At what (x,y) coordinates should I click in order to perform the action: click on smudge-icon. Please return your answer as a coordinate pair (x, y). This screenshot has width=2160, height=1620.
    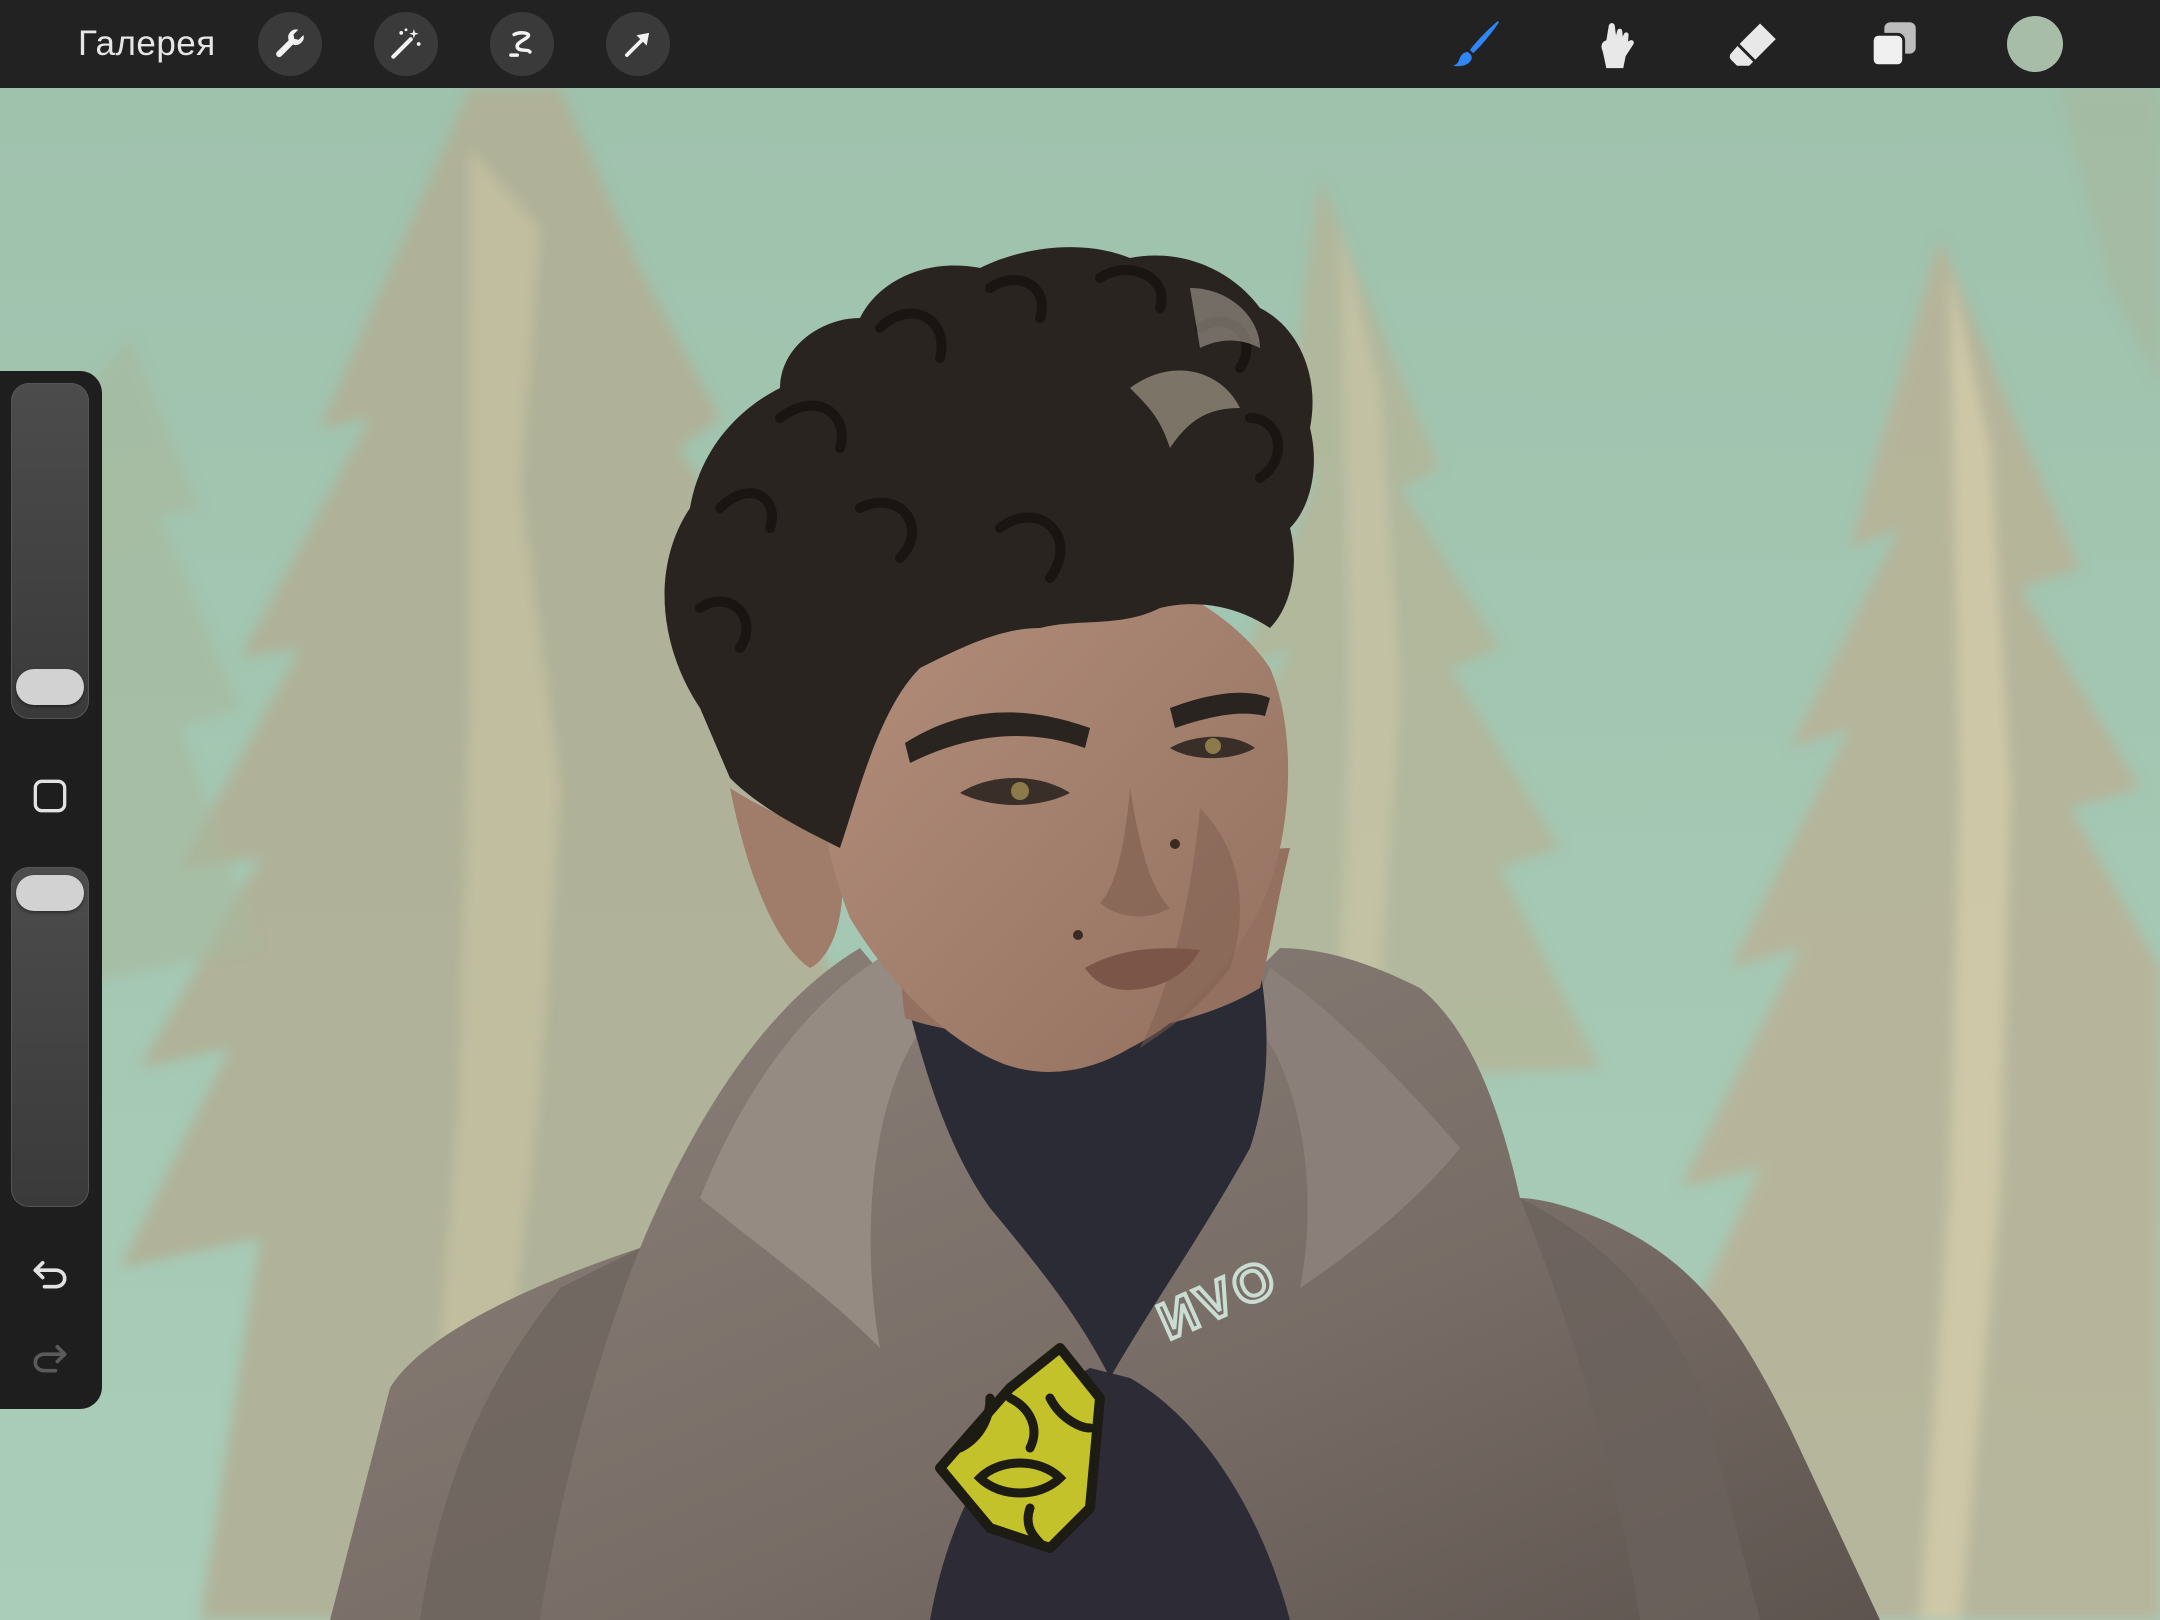
    Looking at the image, I should click on (1617, 46).